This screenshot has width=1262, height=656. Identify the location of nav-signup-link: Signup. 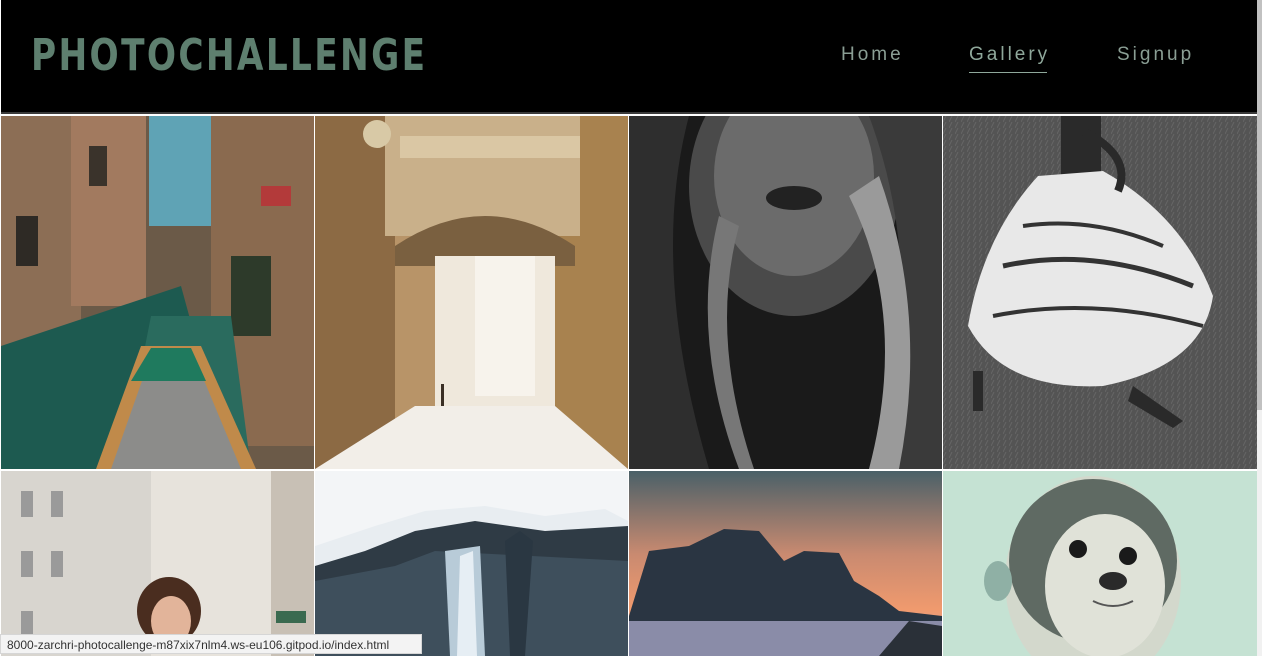
(1155, 57).